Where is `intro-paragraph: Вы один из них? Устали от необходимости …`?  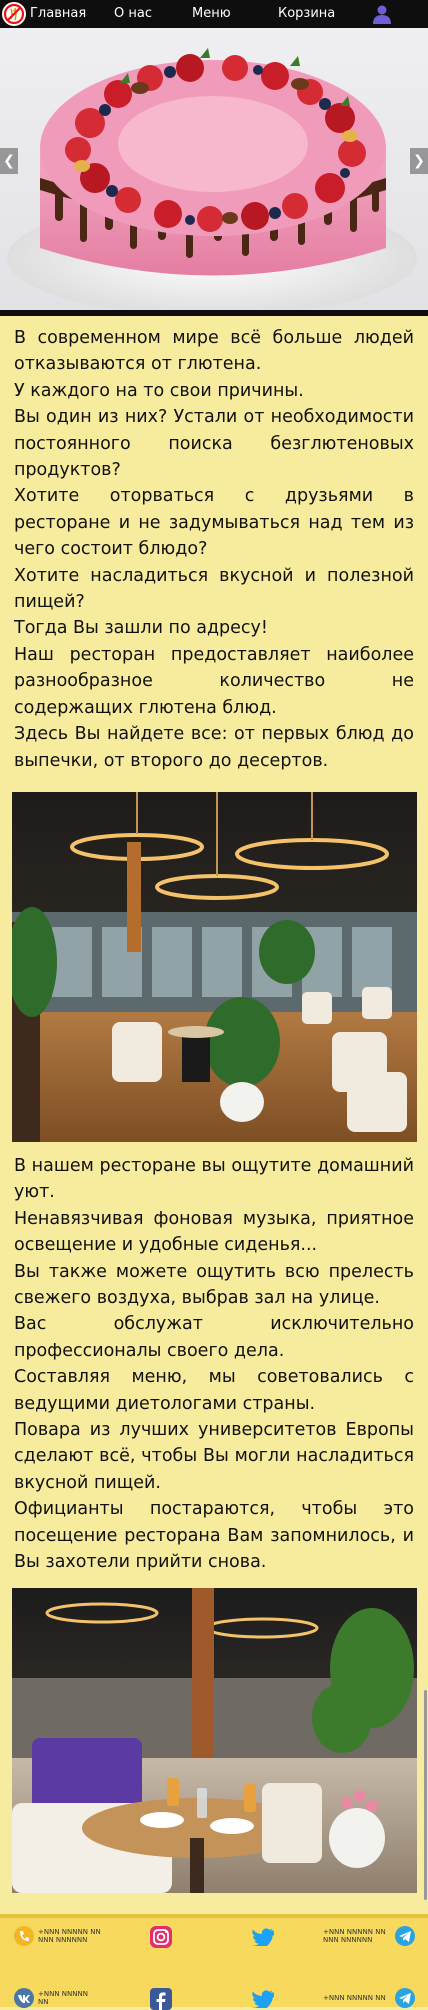 intro-paragraph: Вы один из них? Устали от необходимости … is located at coordinates (214, 444).